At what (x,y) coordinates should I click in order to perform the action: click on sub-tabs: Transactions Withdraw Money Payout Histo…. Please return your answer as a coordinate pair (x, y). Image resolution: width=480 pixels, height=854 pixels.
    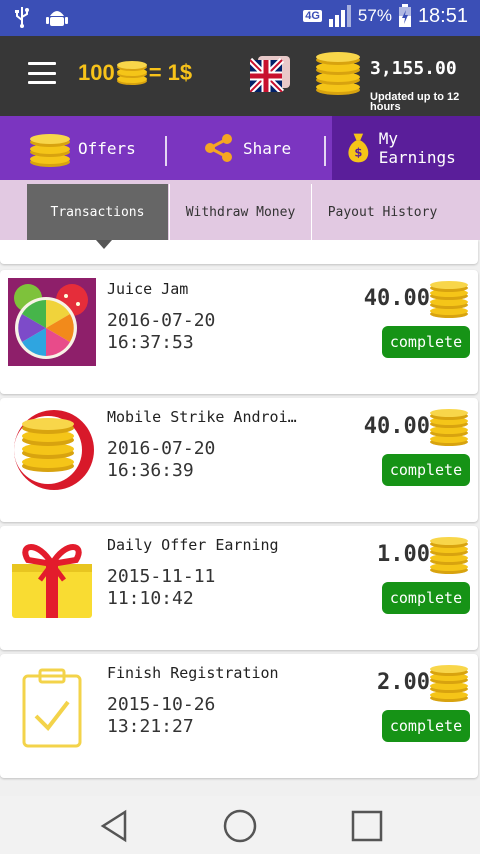
    Looking at the image, I should click on (240, 210).